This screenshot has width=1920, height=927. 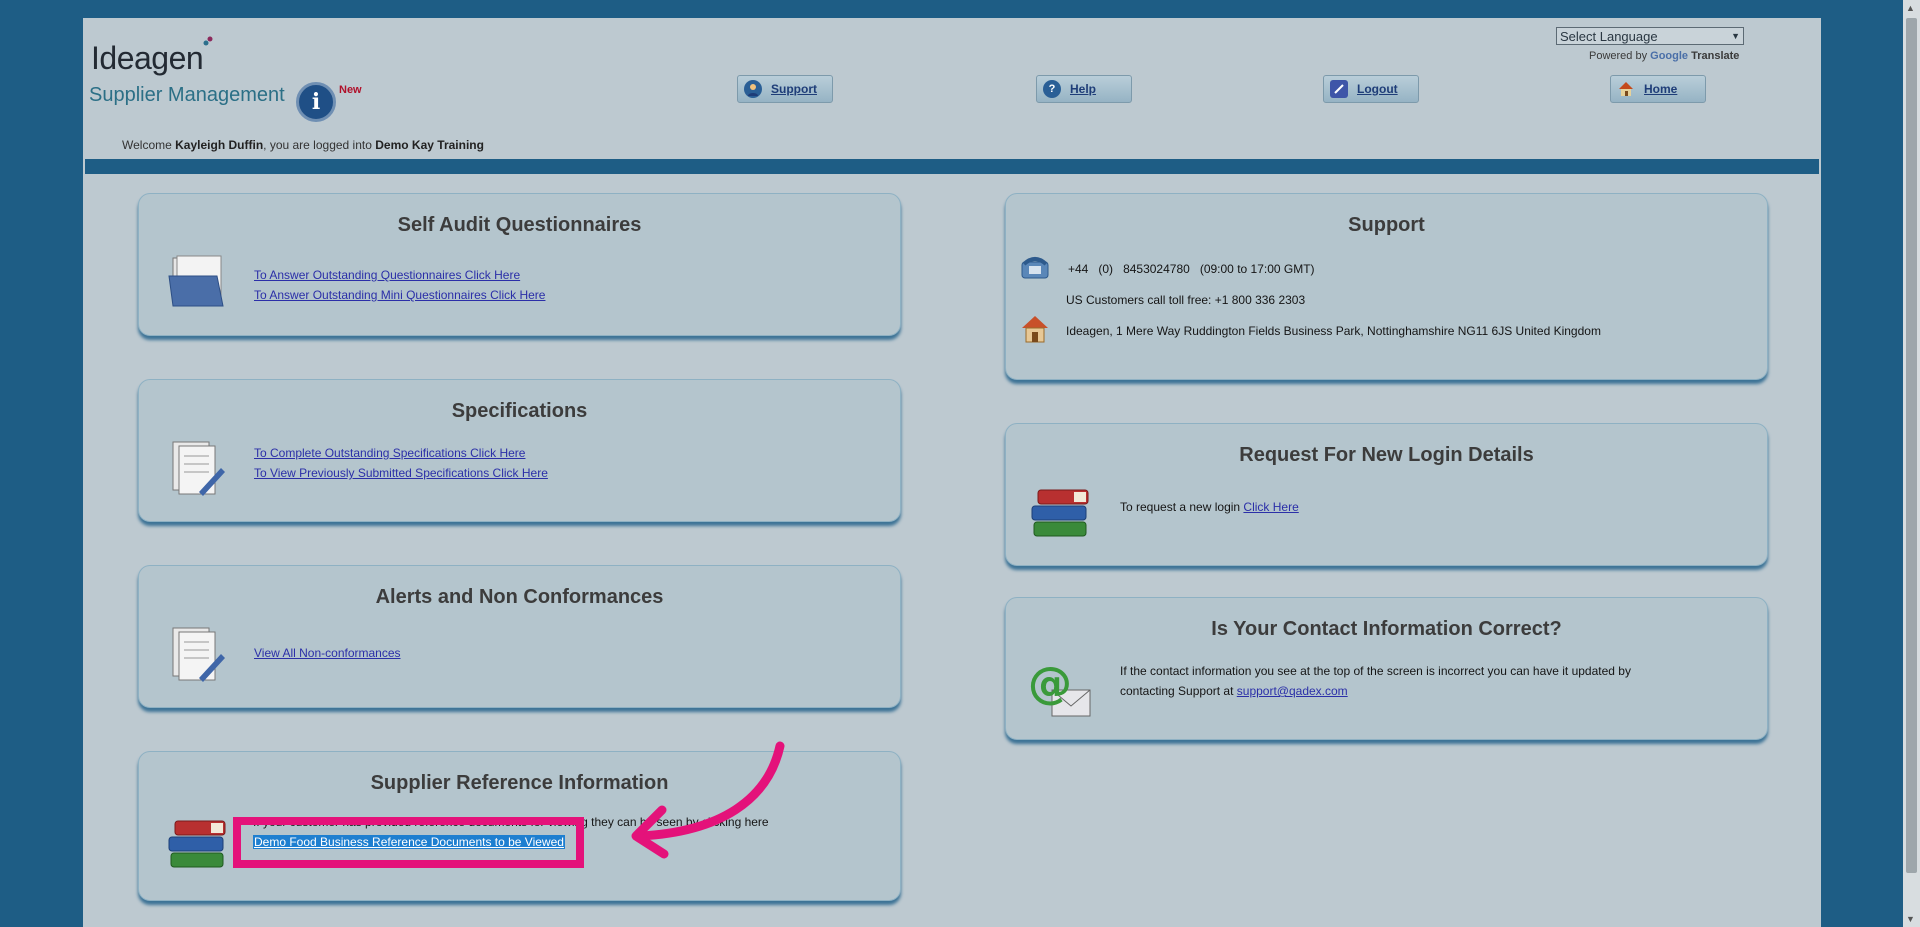 What do you see at coordinates (1180, 507) in the screenshot?
I see `new-login-prefix: To request a new login` at bounding box center [1180, 507].